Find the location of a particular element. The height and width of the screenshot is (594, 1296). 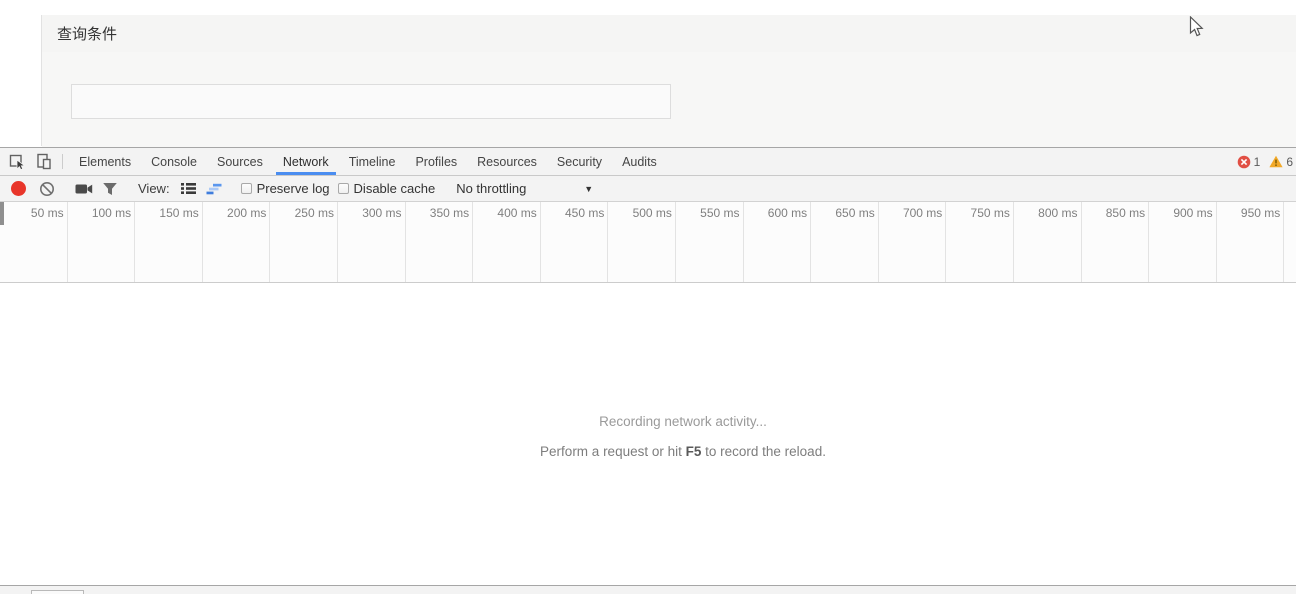

waterfall-overview-toggle is located at coordinates (215, 189).